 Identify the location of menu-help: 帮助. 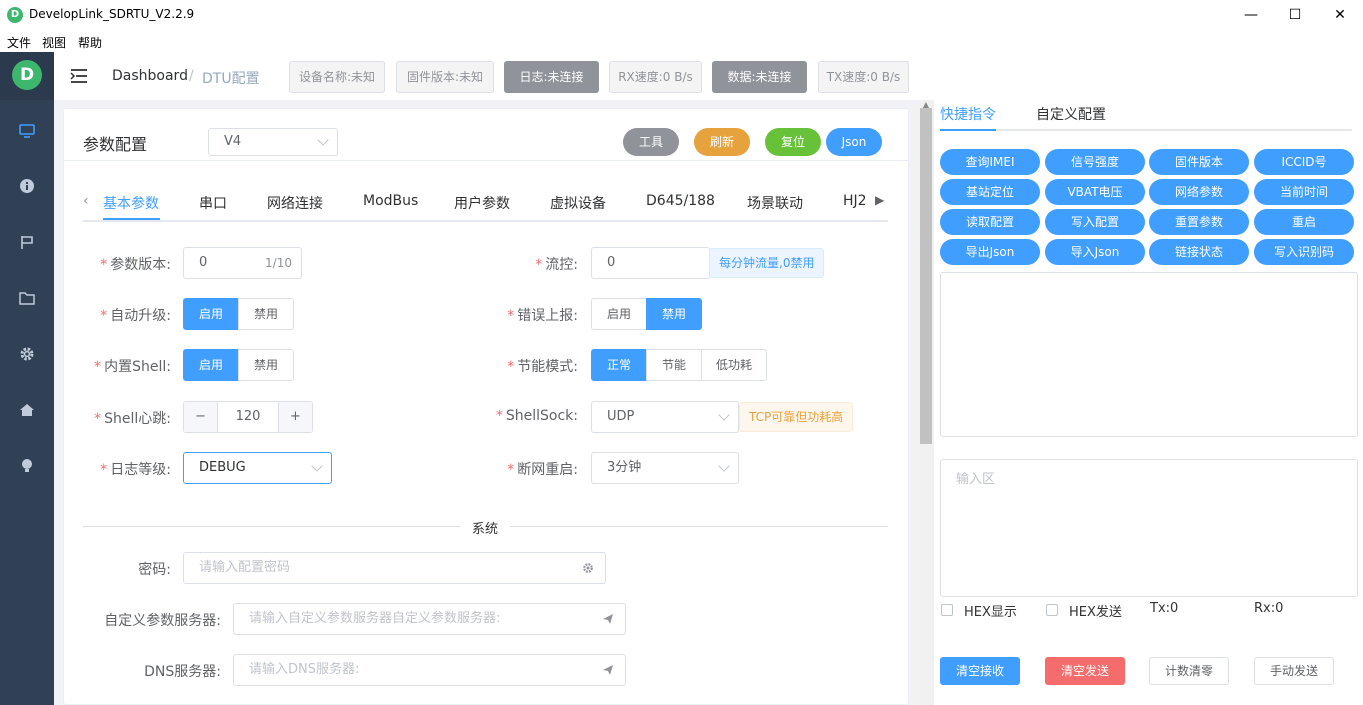
(90, 42).